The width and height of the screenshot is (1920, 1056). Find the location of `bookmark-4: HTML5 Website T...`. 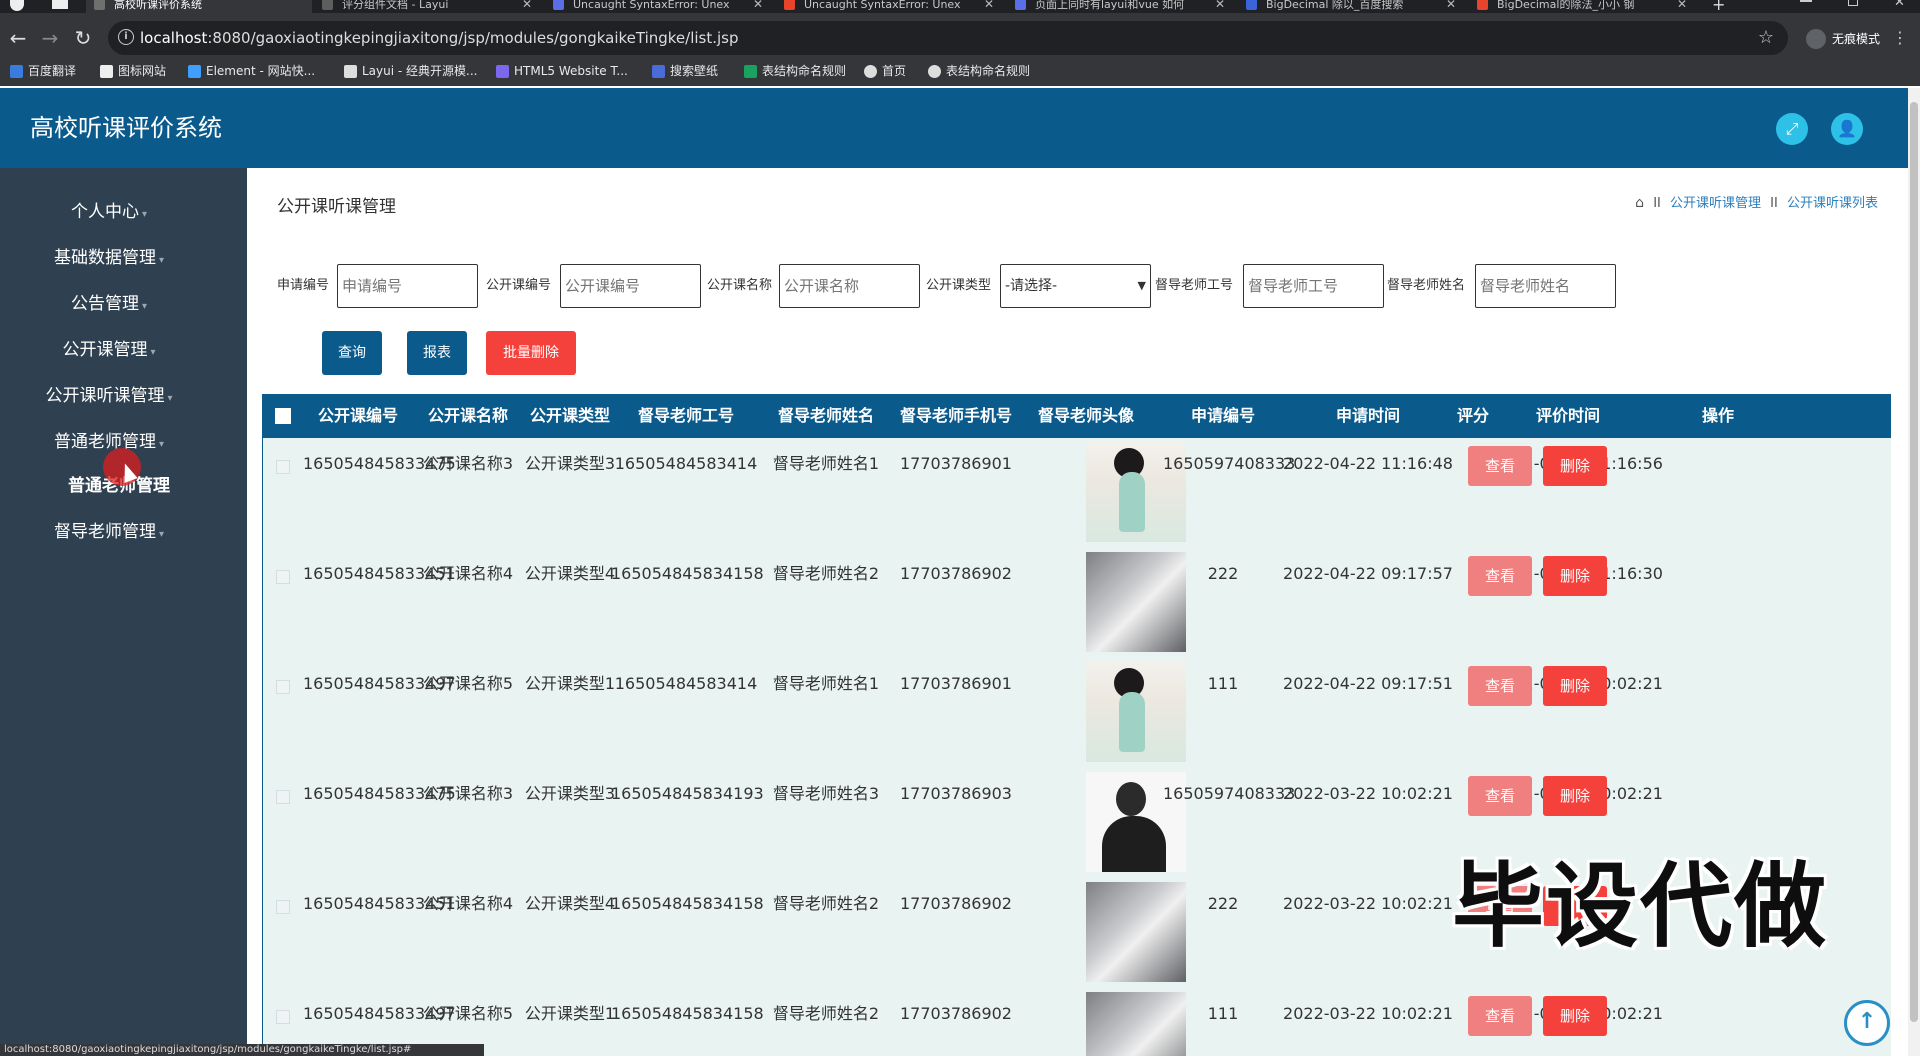

bookmark-4: HTML5 Website T... is located at coordinates (562, 71).